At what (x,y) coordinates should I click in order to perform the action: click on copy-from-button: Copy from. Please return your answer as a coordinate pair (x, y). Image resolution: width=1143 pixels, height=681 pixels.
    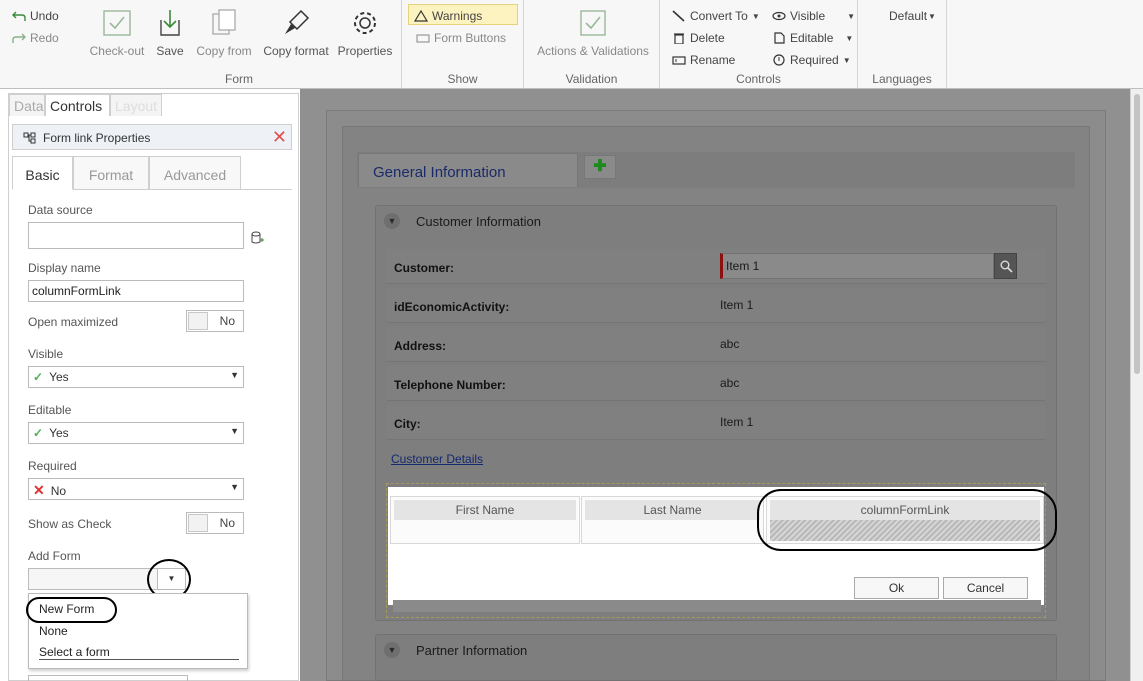
    Looking at the image, I should click on (224, 33).